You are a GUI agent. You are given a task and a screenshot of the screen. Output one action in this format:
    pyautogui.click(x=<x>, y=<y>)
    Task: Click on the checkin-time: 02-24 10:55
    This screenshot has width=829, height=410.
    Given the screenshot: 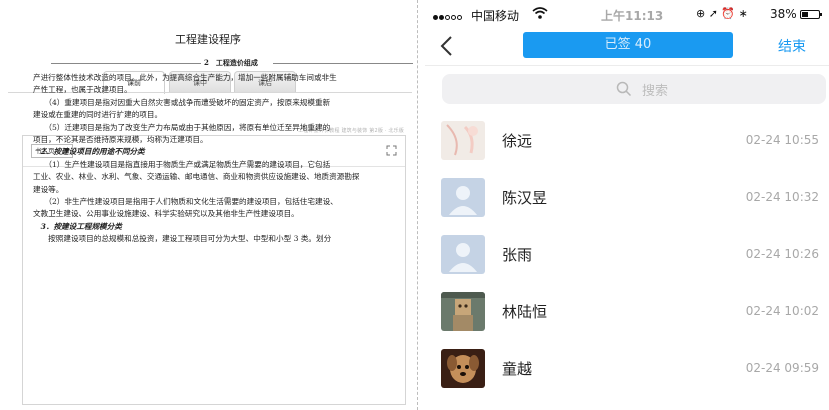 What is the action you would take?
    pyautogui.click(x=782, y=140)
    